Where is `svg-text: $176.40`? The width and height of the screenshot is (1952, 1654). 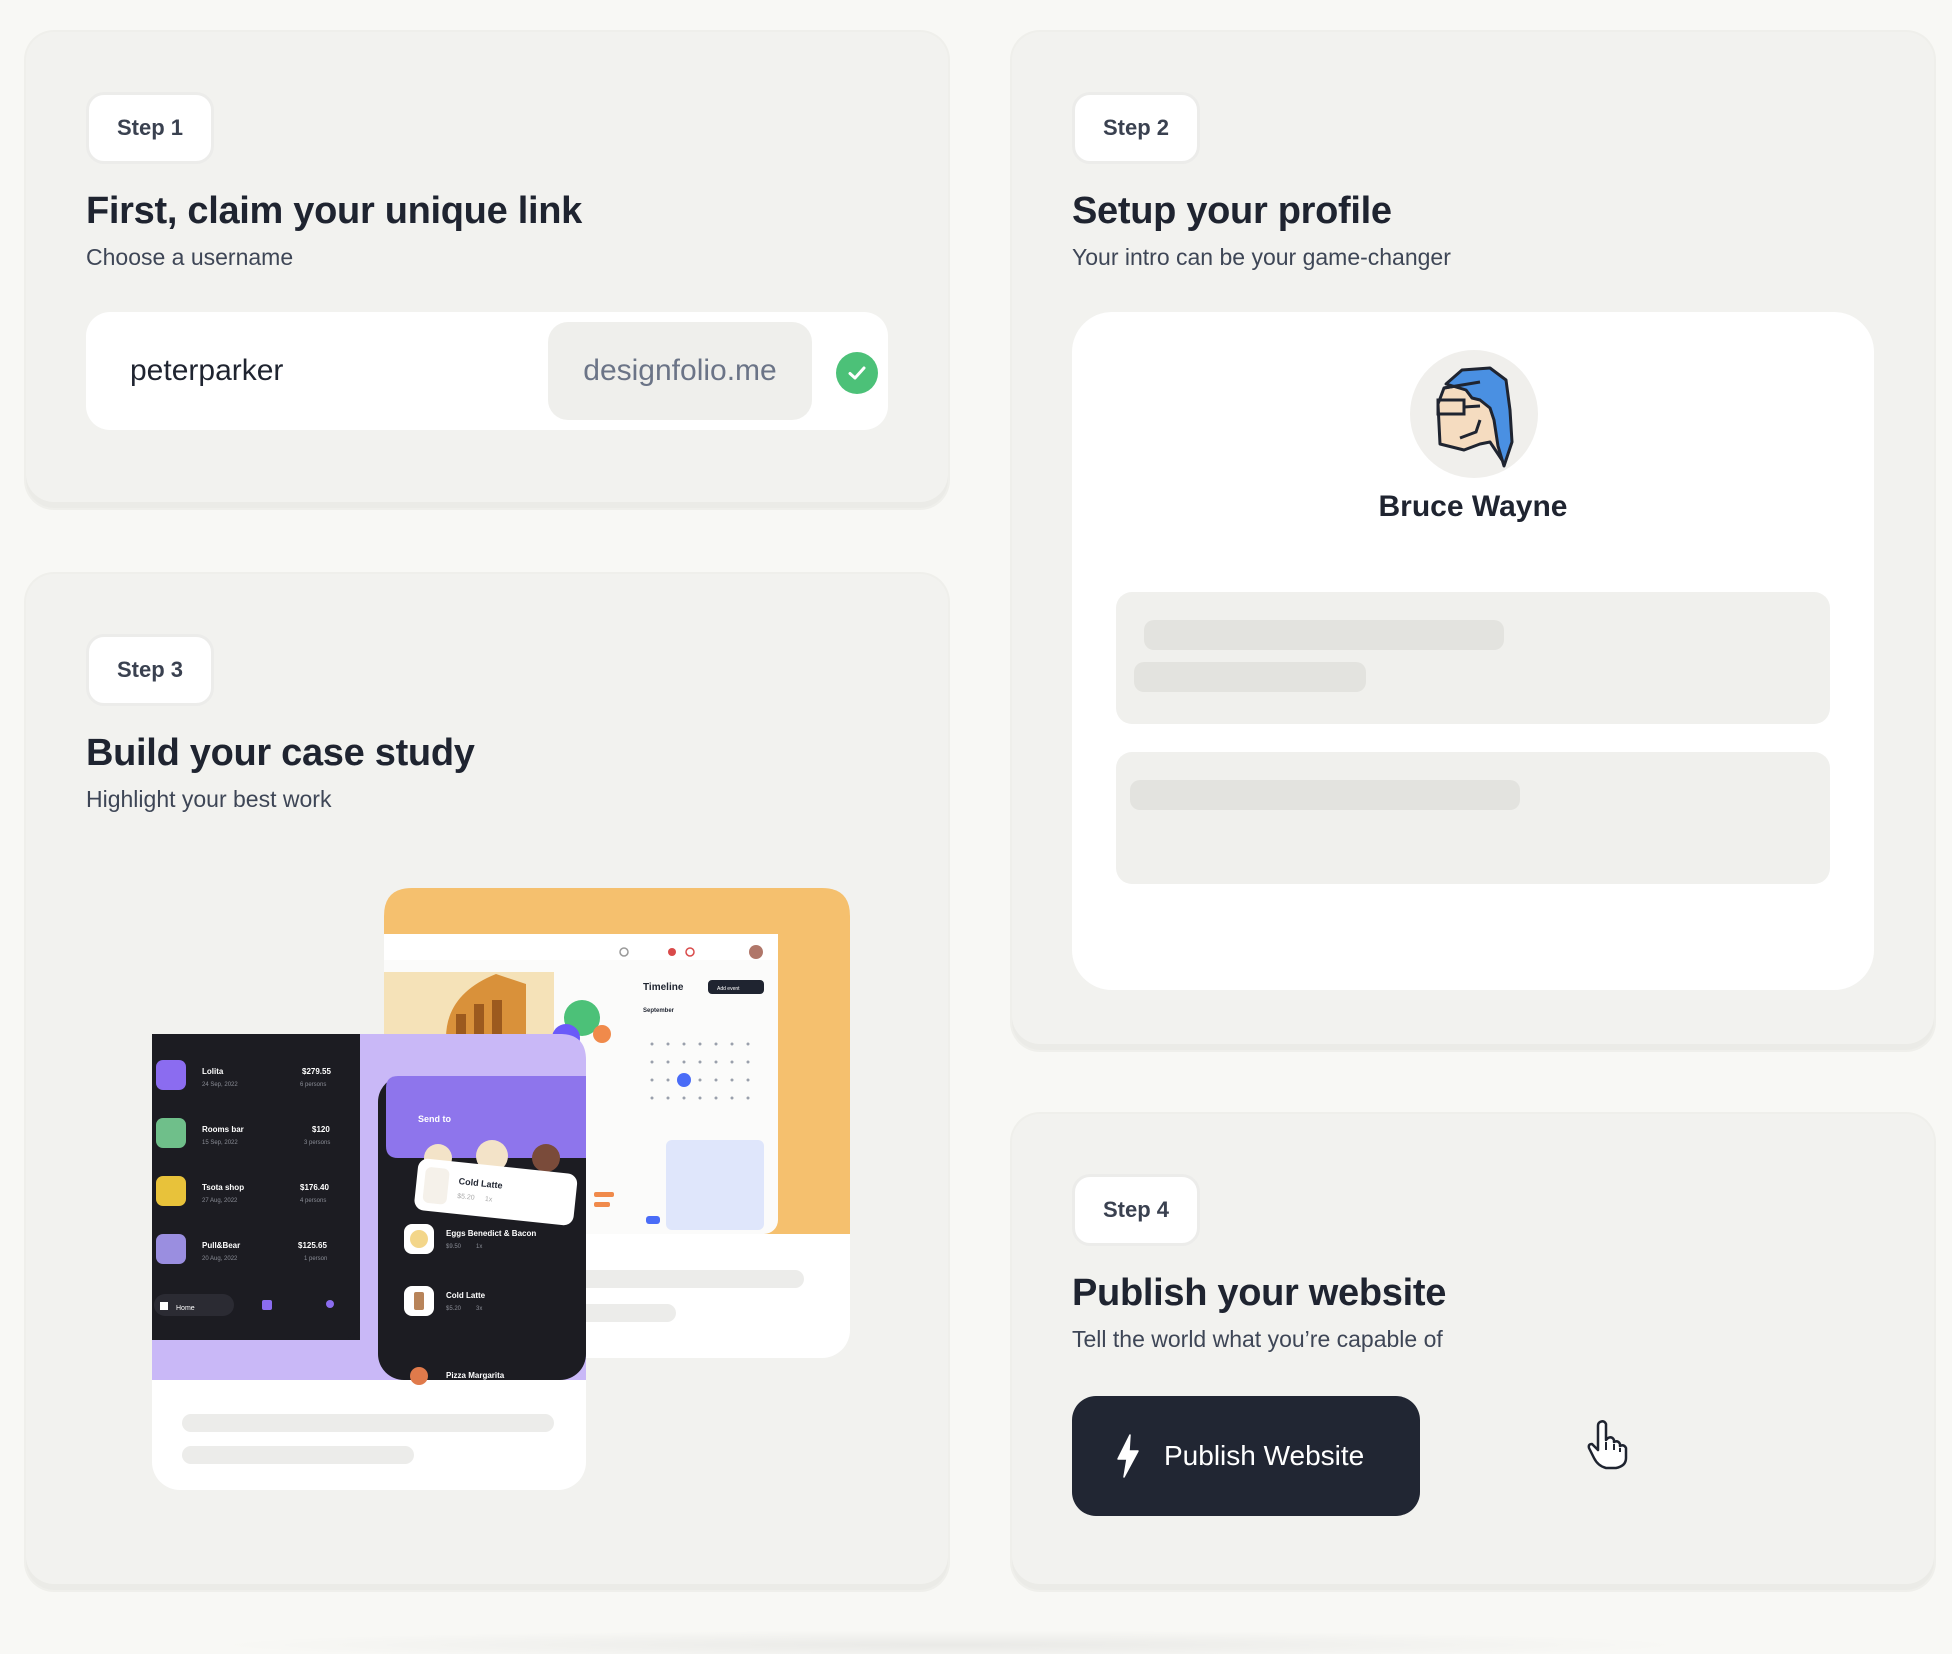 svg-text: $176.40 is located at coordinates (314, 1187).